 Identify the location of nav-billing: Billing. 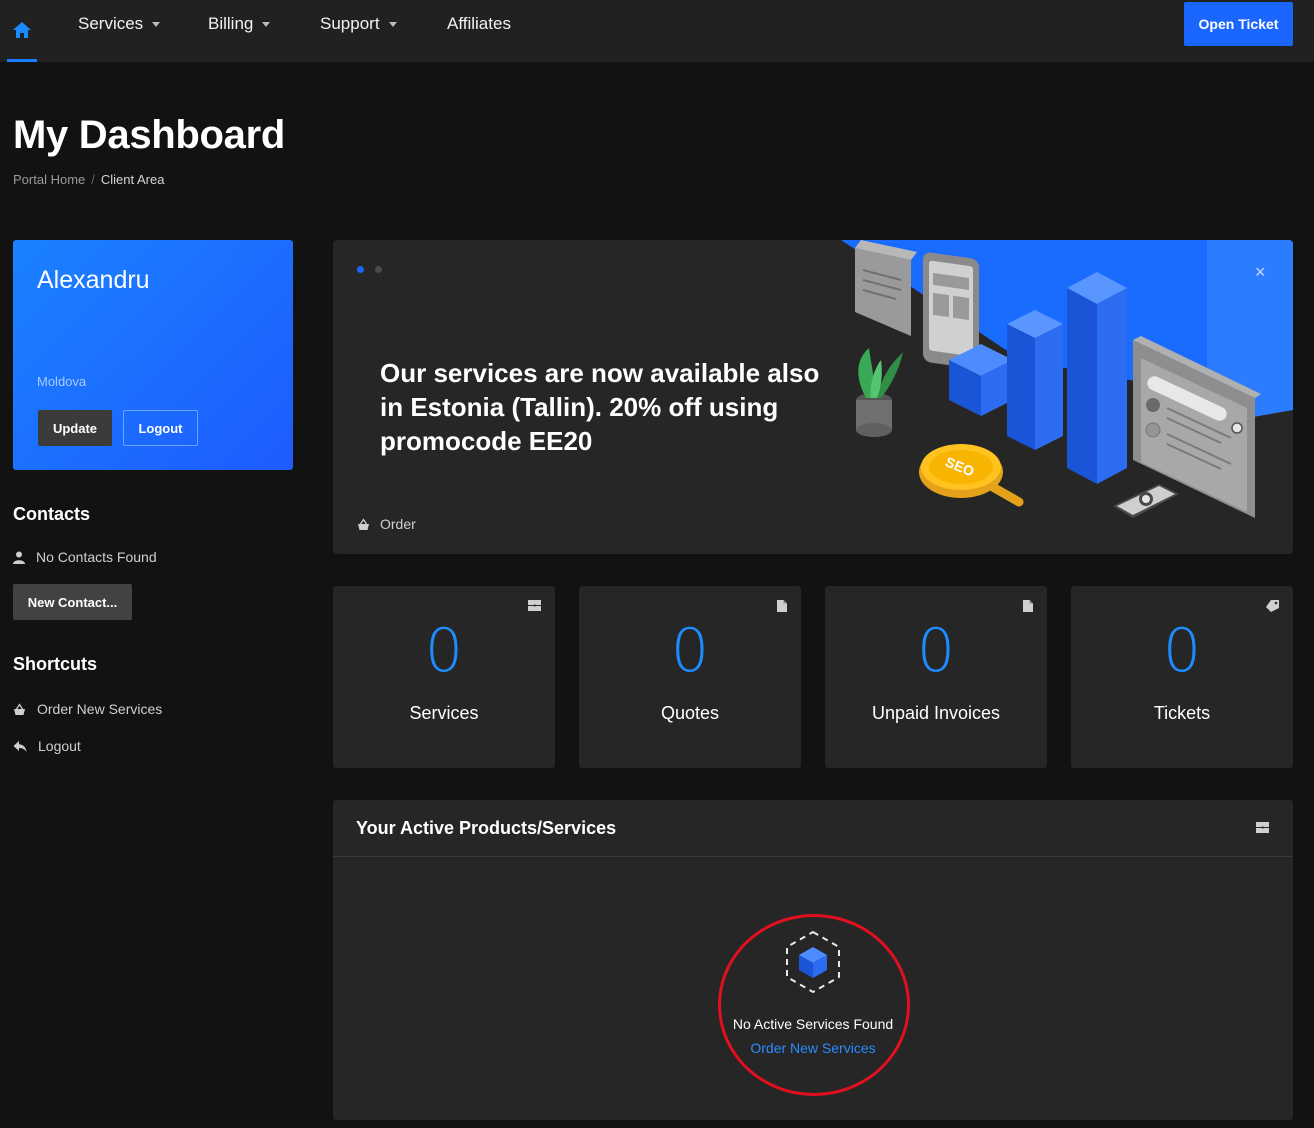
(239, 24).